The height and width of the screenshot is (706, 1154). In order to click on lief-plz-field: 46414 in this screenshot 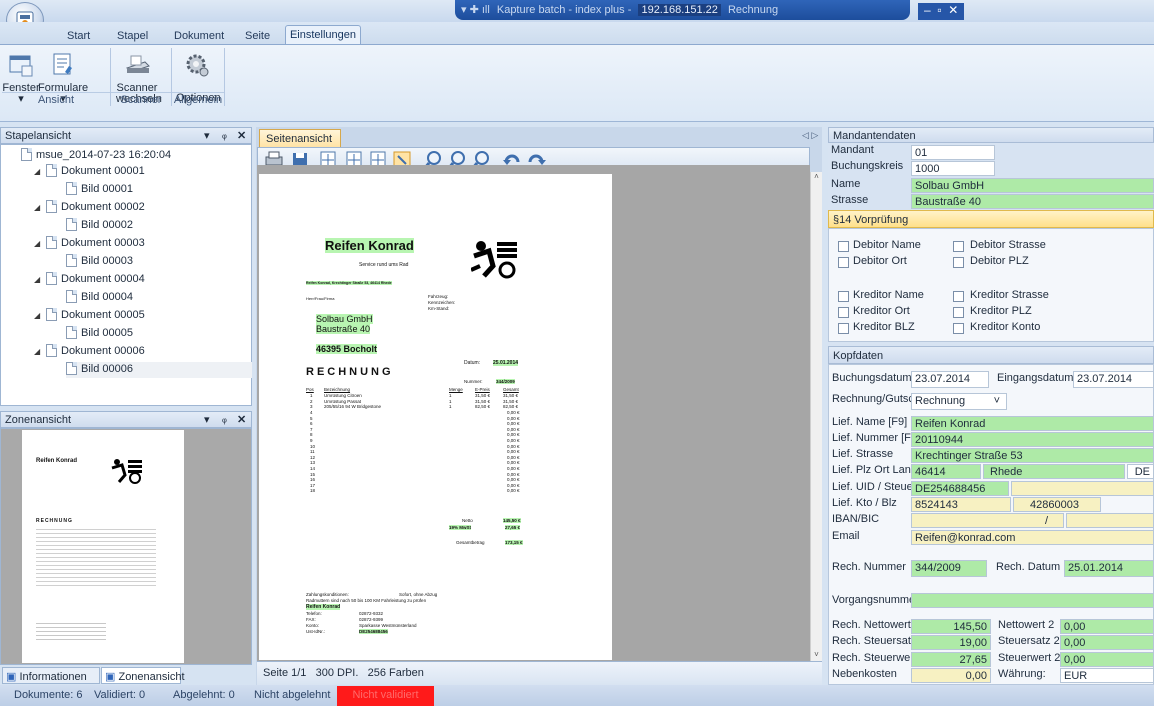, I will do `click(946, 471)`.